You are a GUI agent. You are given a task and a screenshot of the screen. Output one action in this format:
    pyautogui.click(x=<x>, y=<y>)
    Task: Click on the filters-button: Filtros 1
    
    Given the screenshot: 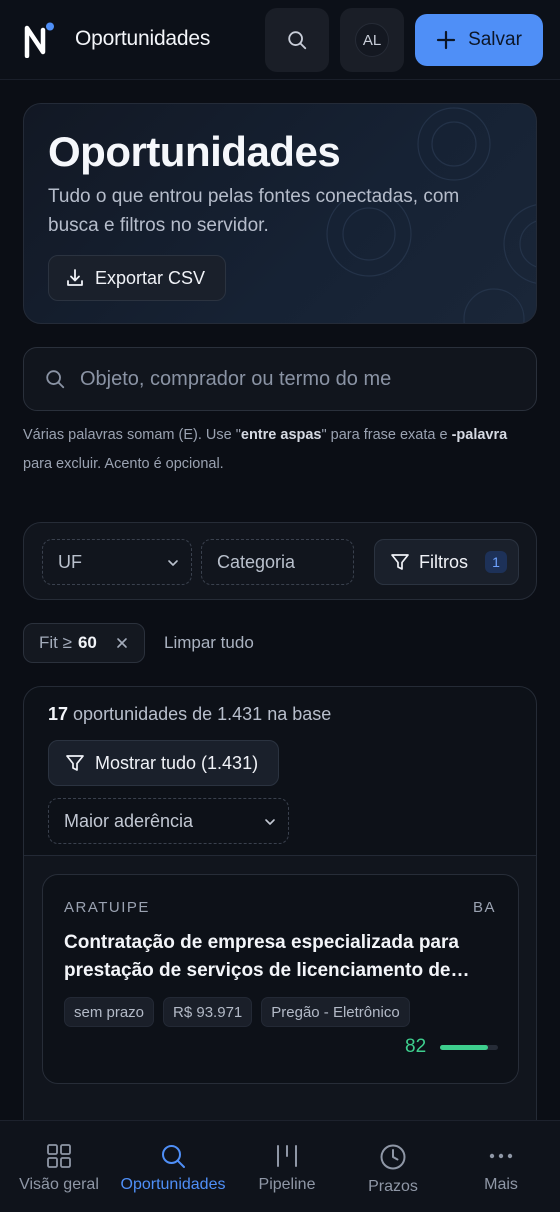 What is the action you would take?
    pyautogui.click(x=446, y=562)
    